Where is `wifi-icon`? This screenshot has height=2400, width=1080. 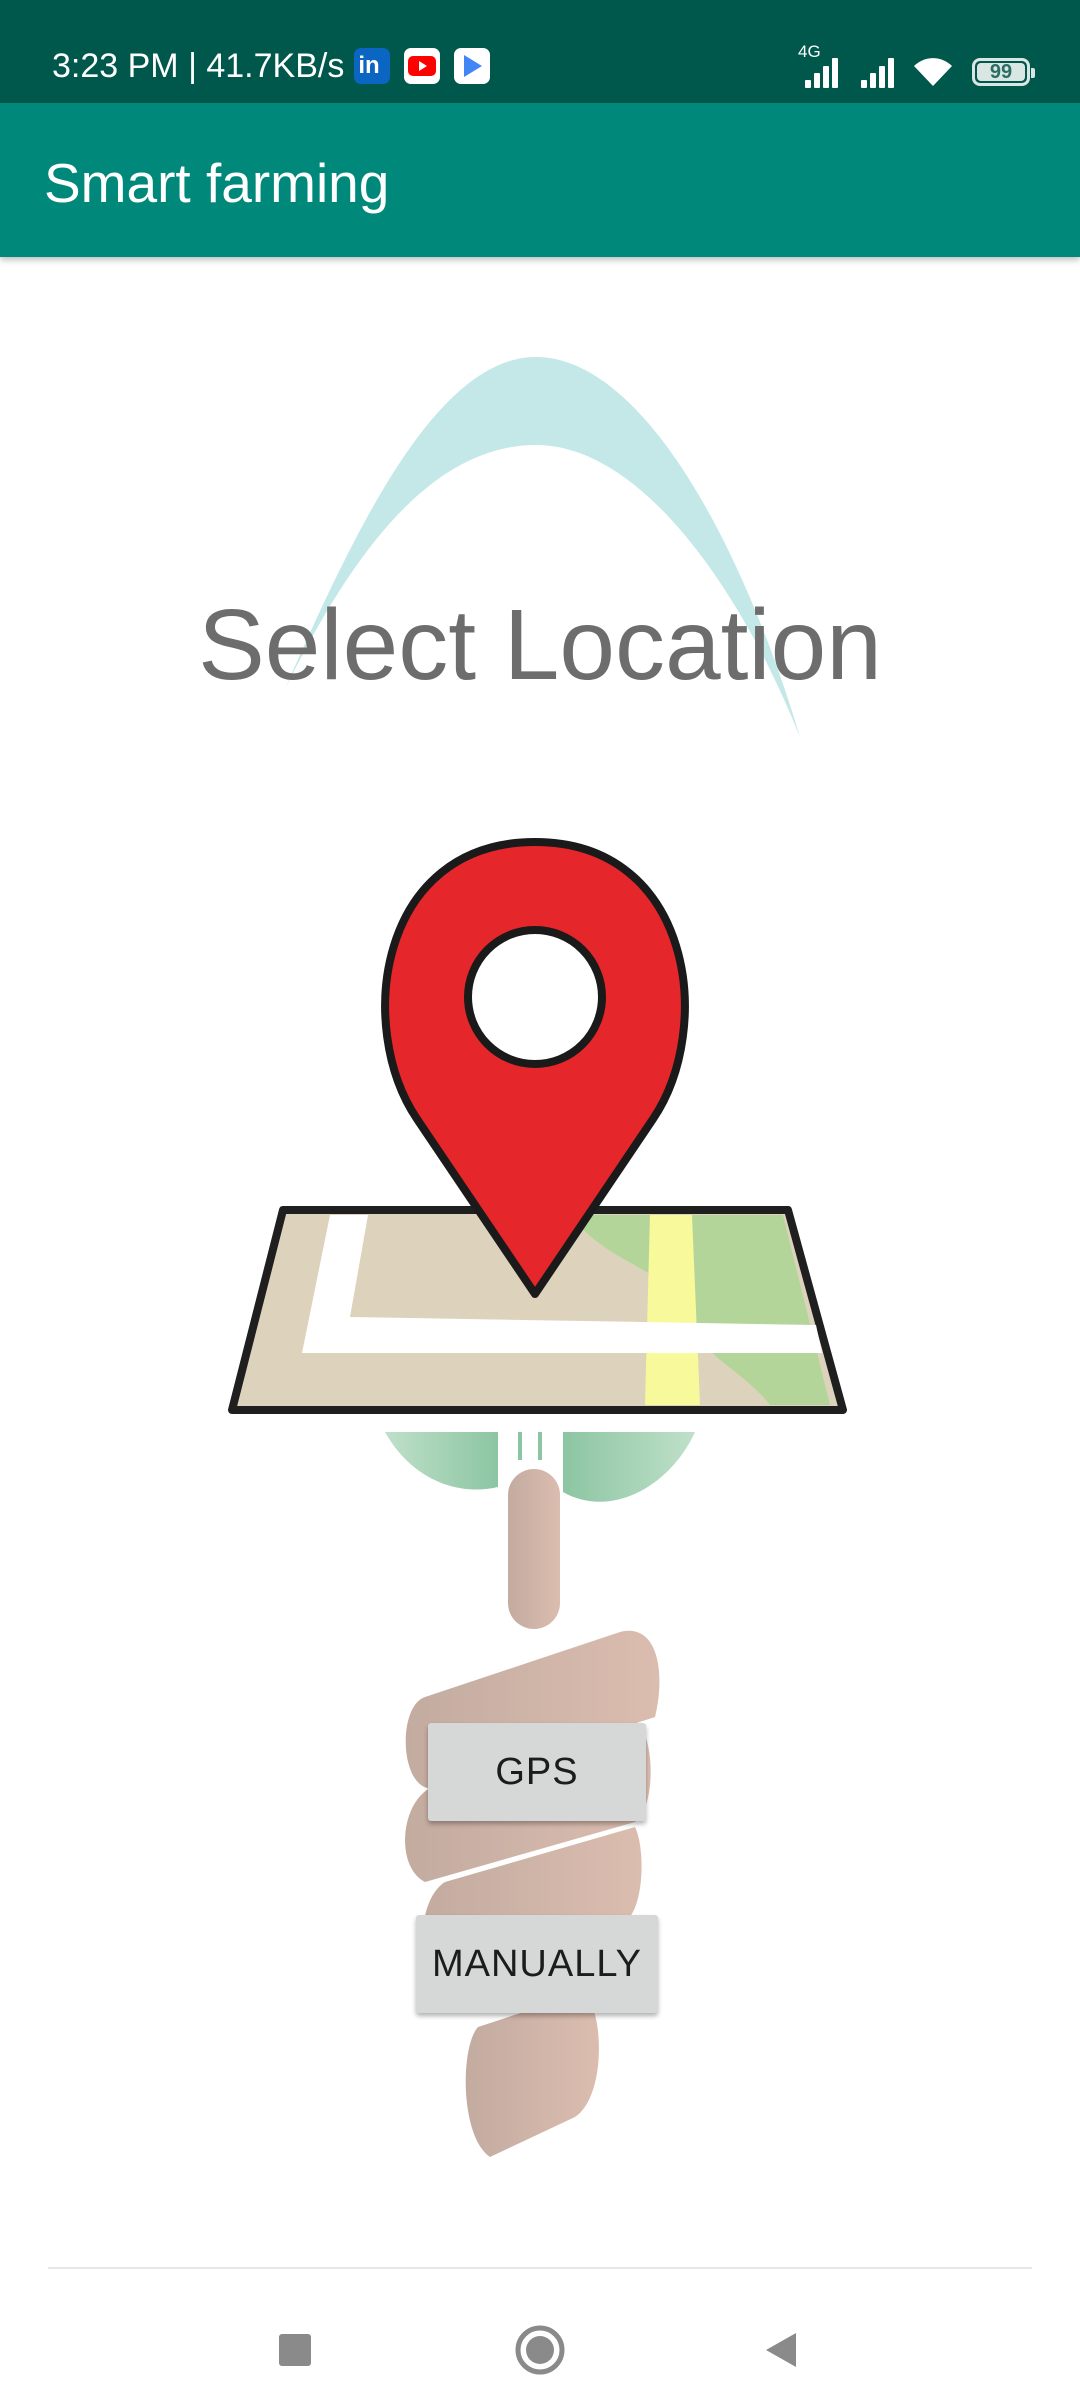
wifi-icon is located at coordinates (933, 72).